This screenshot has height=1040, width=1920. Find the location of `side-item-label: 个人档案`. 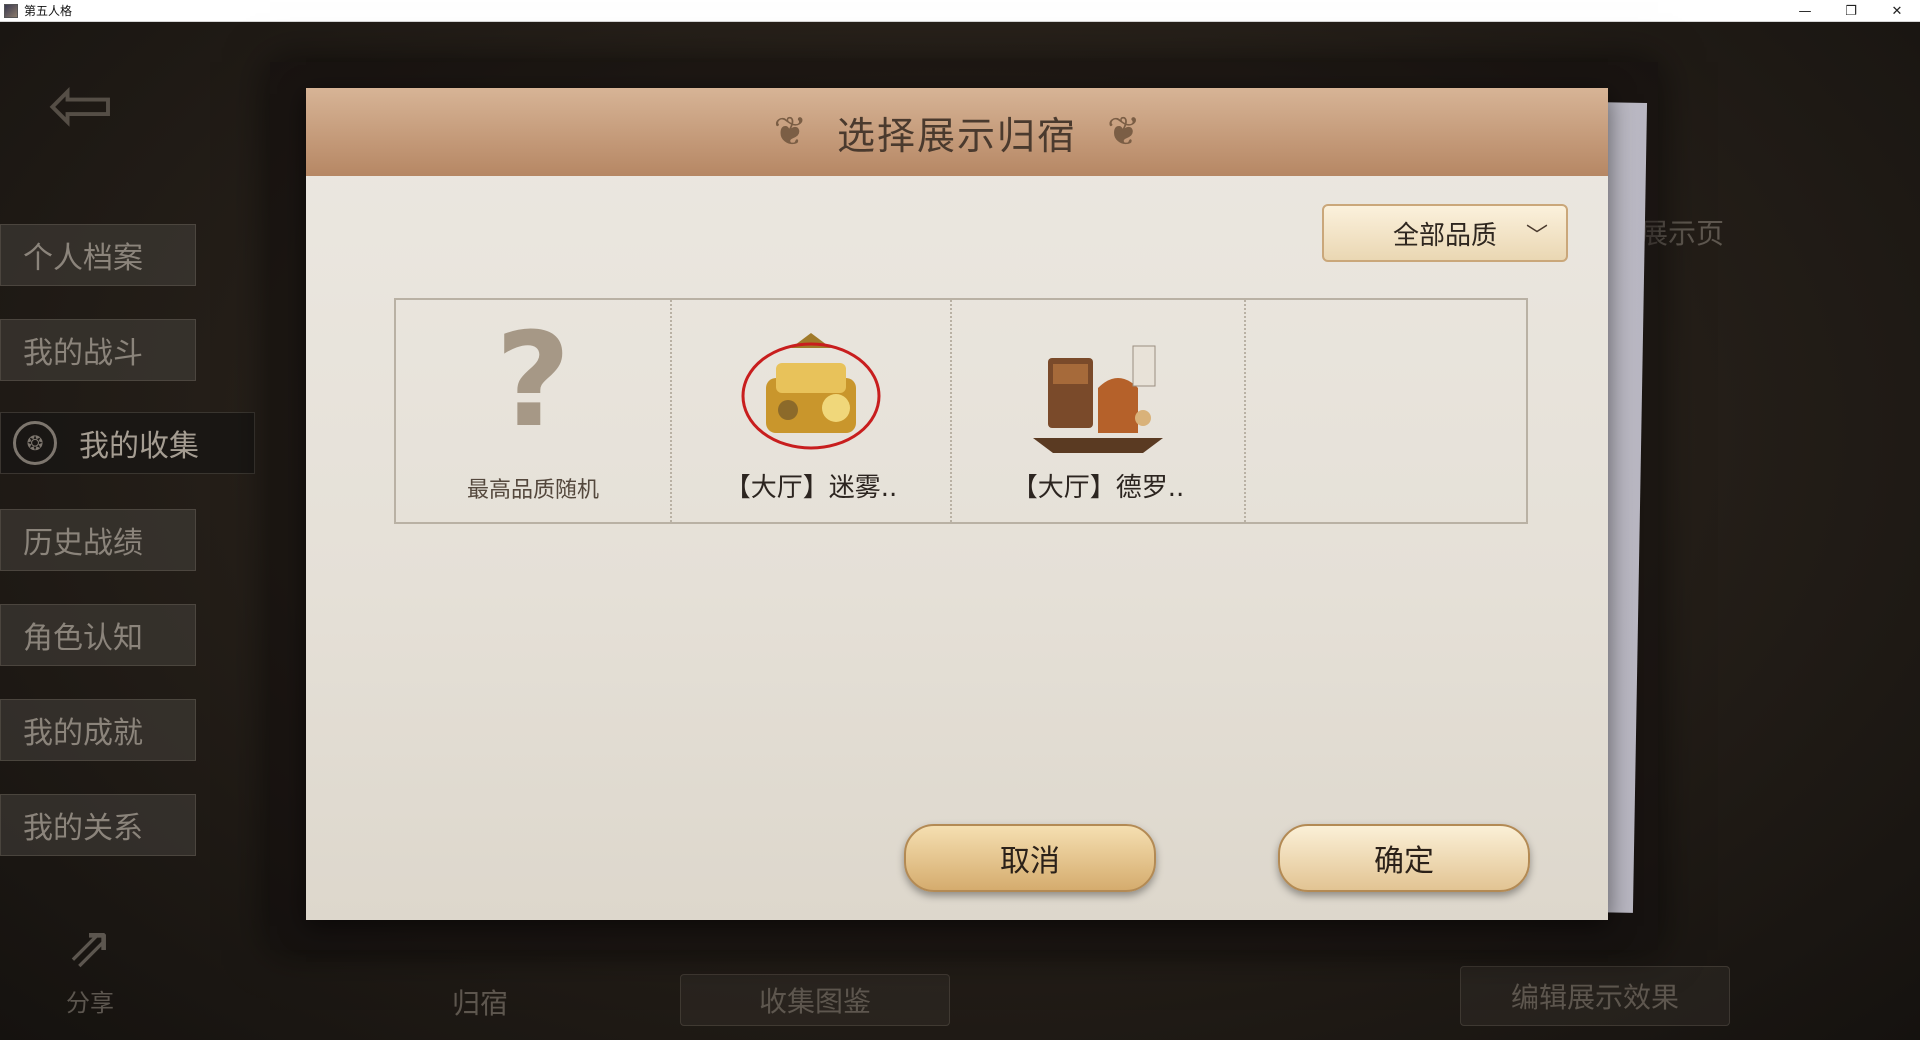

side-item-label: 个人档案 is located at coordinates (83, 258).